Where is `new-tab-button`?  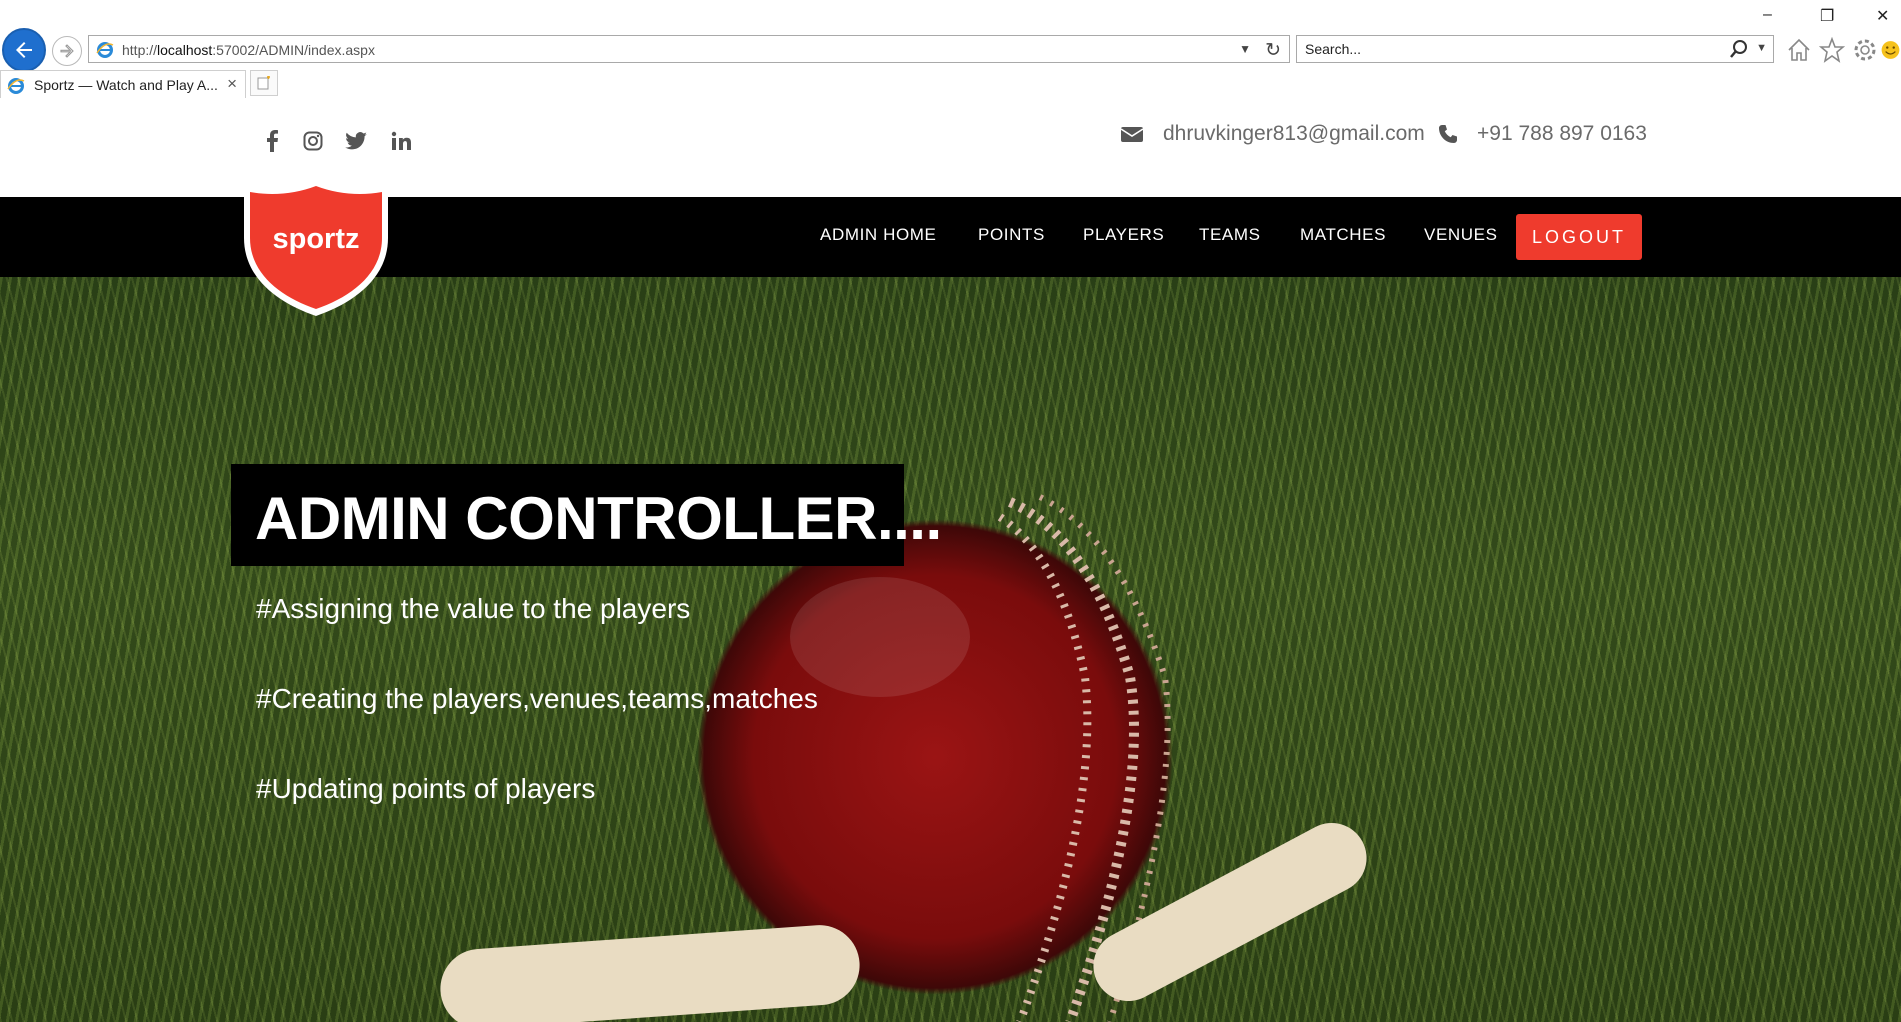
new-tab-button is located at coordinates (264, 83).